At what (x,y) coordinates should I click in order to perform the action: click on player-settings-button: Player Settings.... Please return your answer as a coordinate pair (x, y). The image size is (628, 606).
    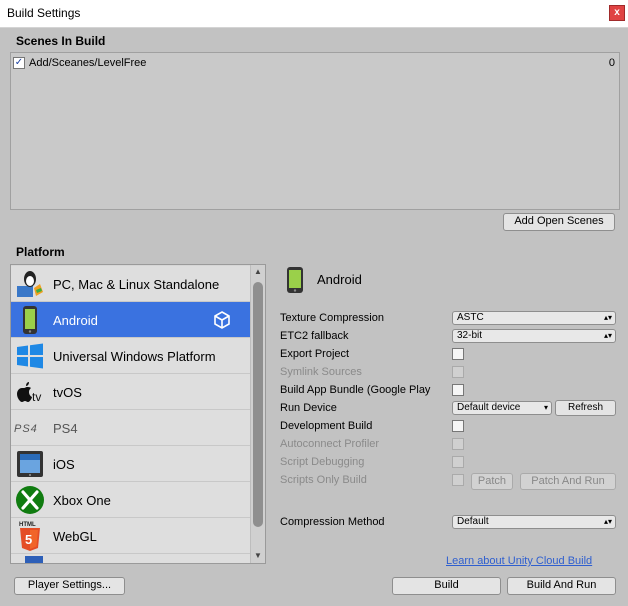
    Looking at the image, I should click on (69, 586).